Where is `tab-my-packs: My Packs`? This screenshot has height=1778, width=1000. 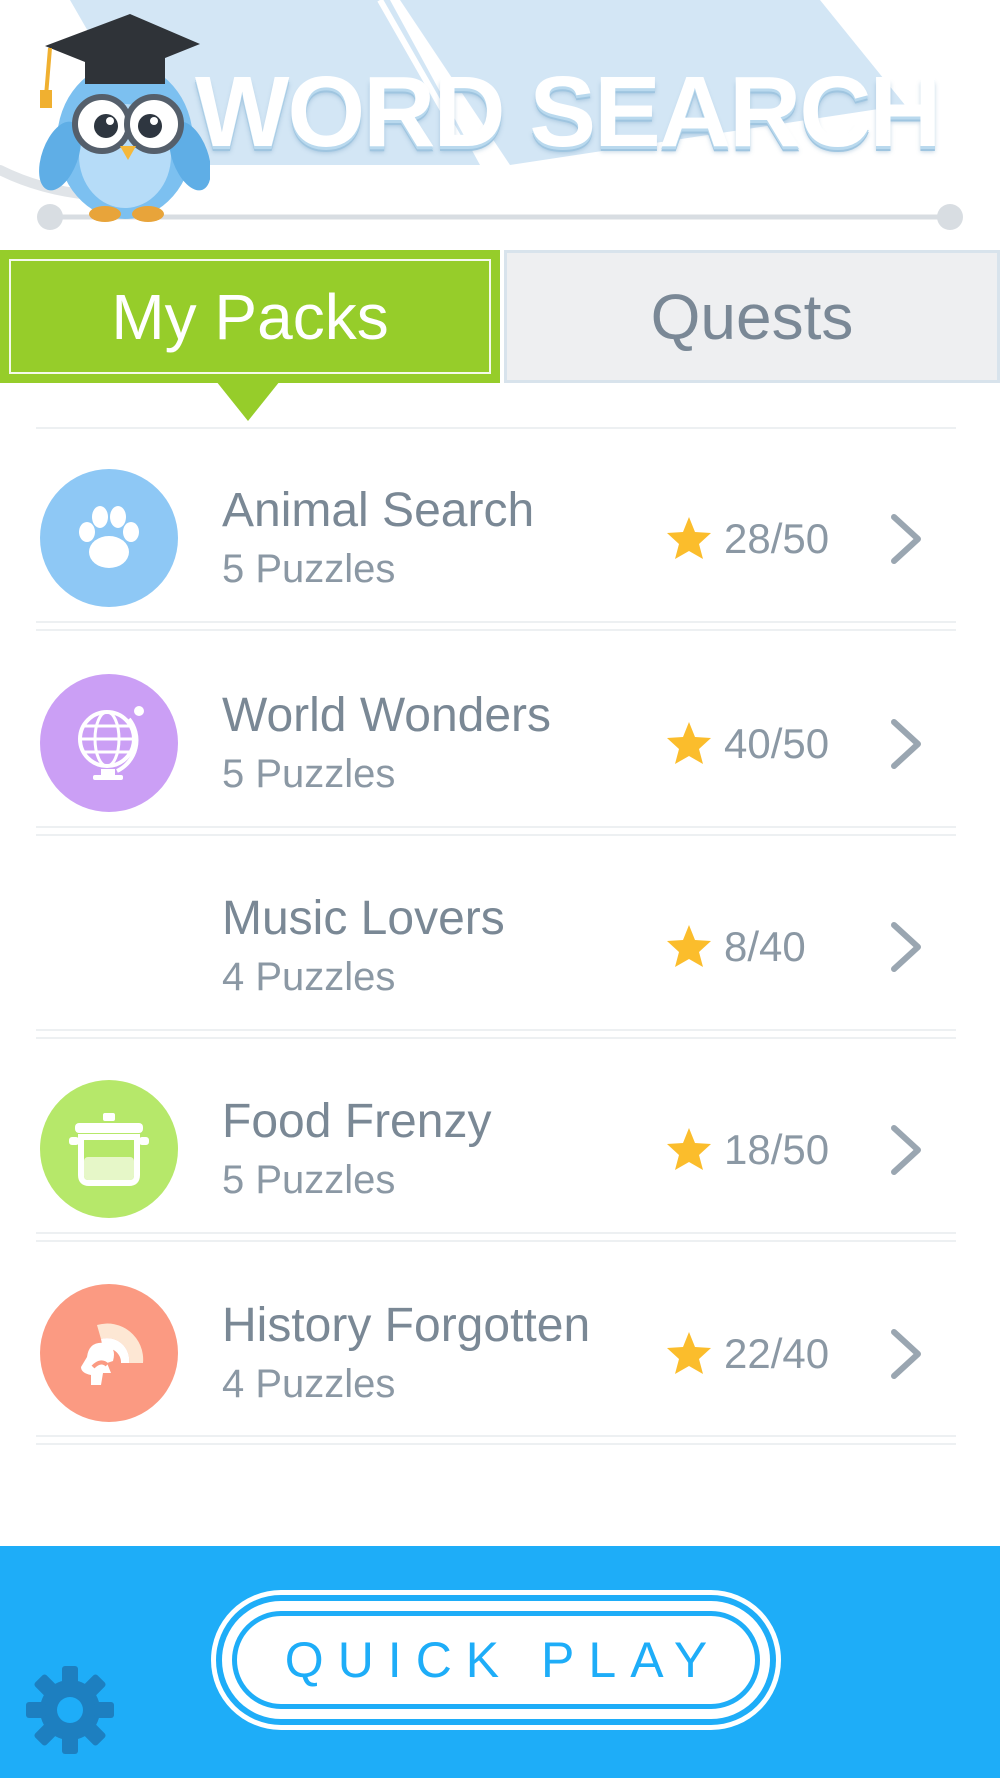
tab-my-packs: My Packs is located at coordinates (250, 316).